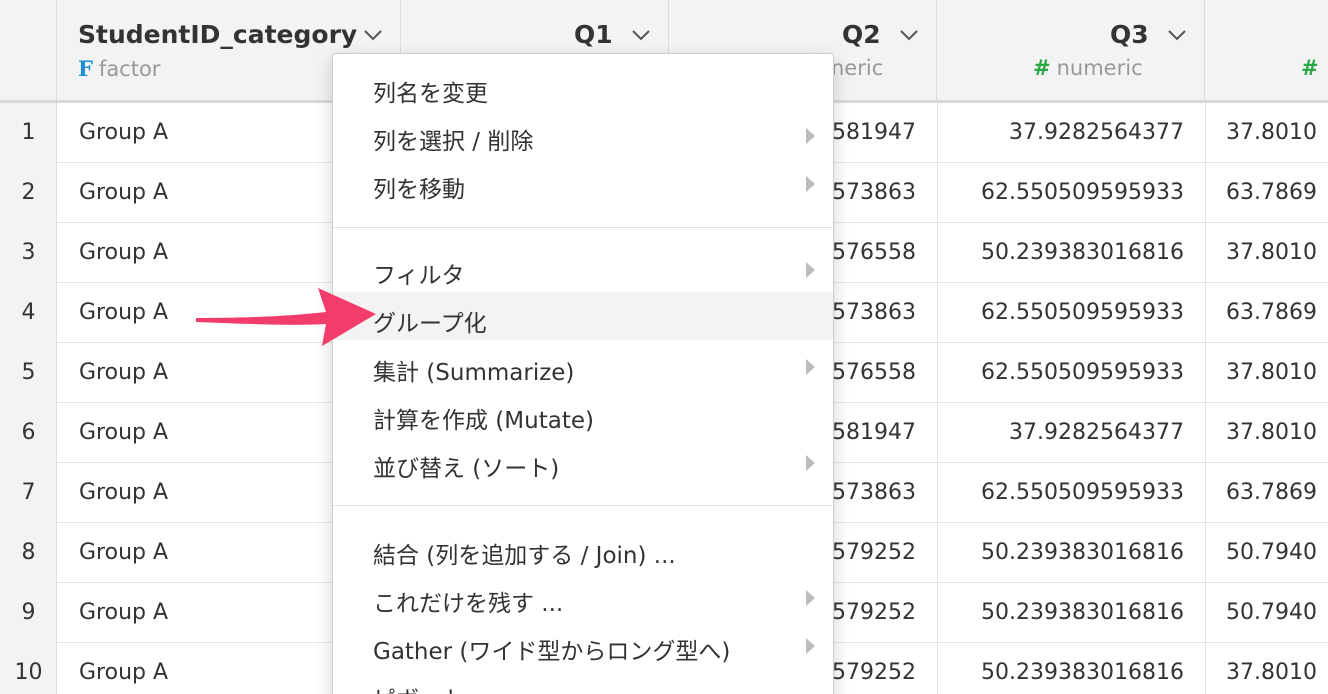 The width and height of the screenshot is (1328, 694). Describe the element at coordinates (28, 672) in the screenshot. I see `row-number: 10` at that location.